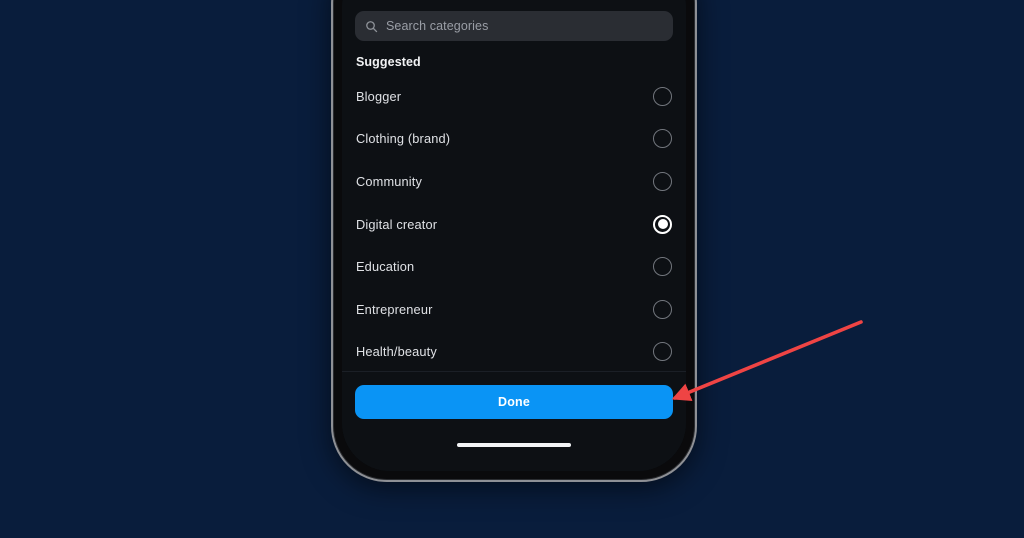  I want to click on section-title: Suggested, so click(388, 62).